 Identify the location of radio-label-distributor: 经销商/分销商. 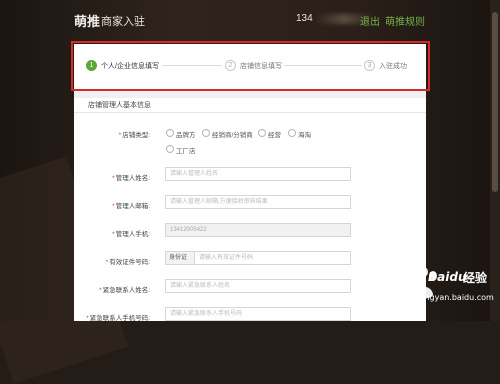
(232, 135).